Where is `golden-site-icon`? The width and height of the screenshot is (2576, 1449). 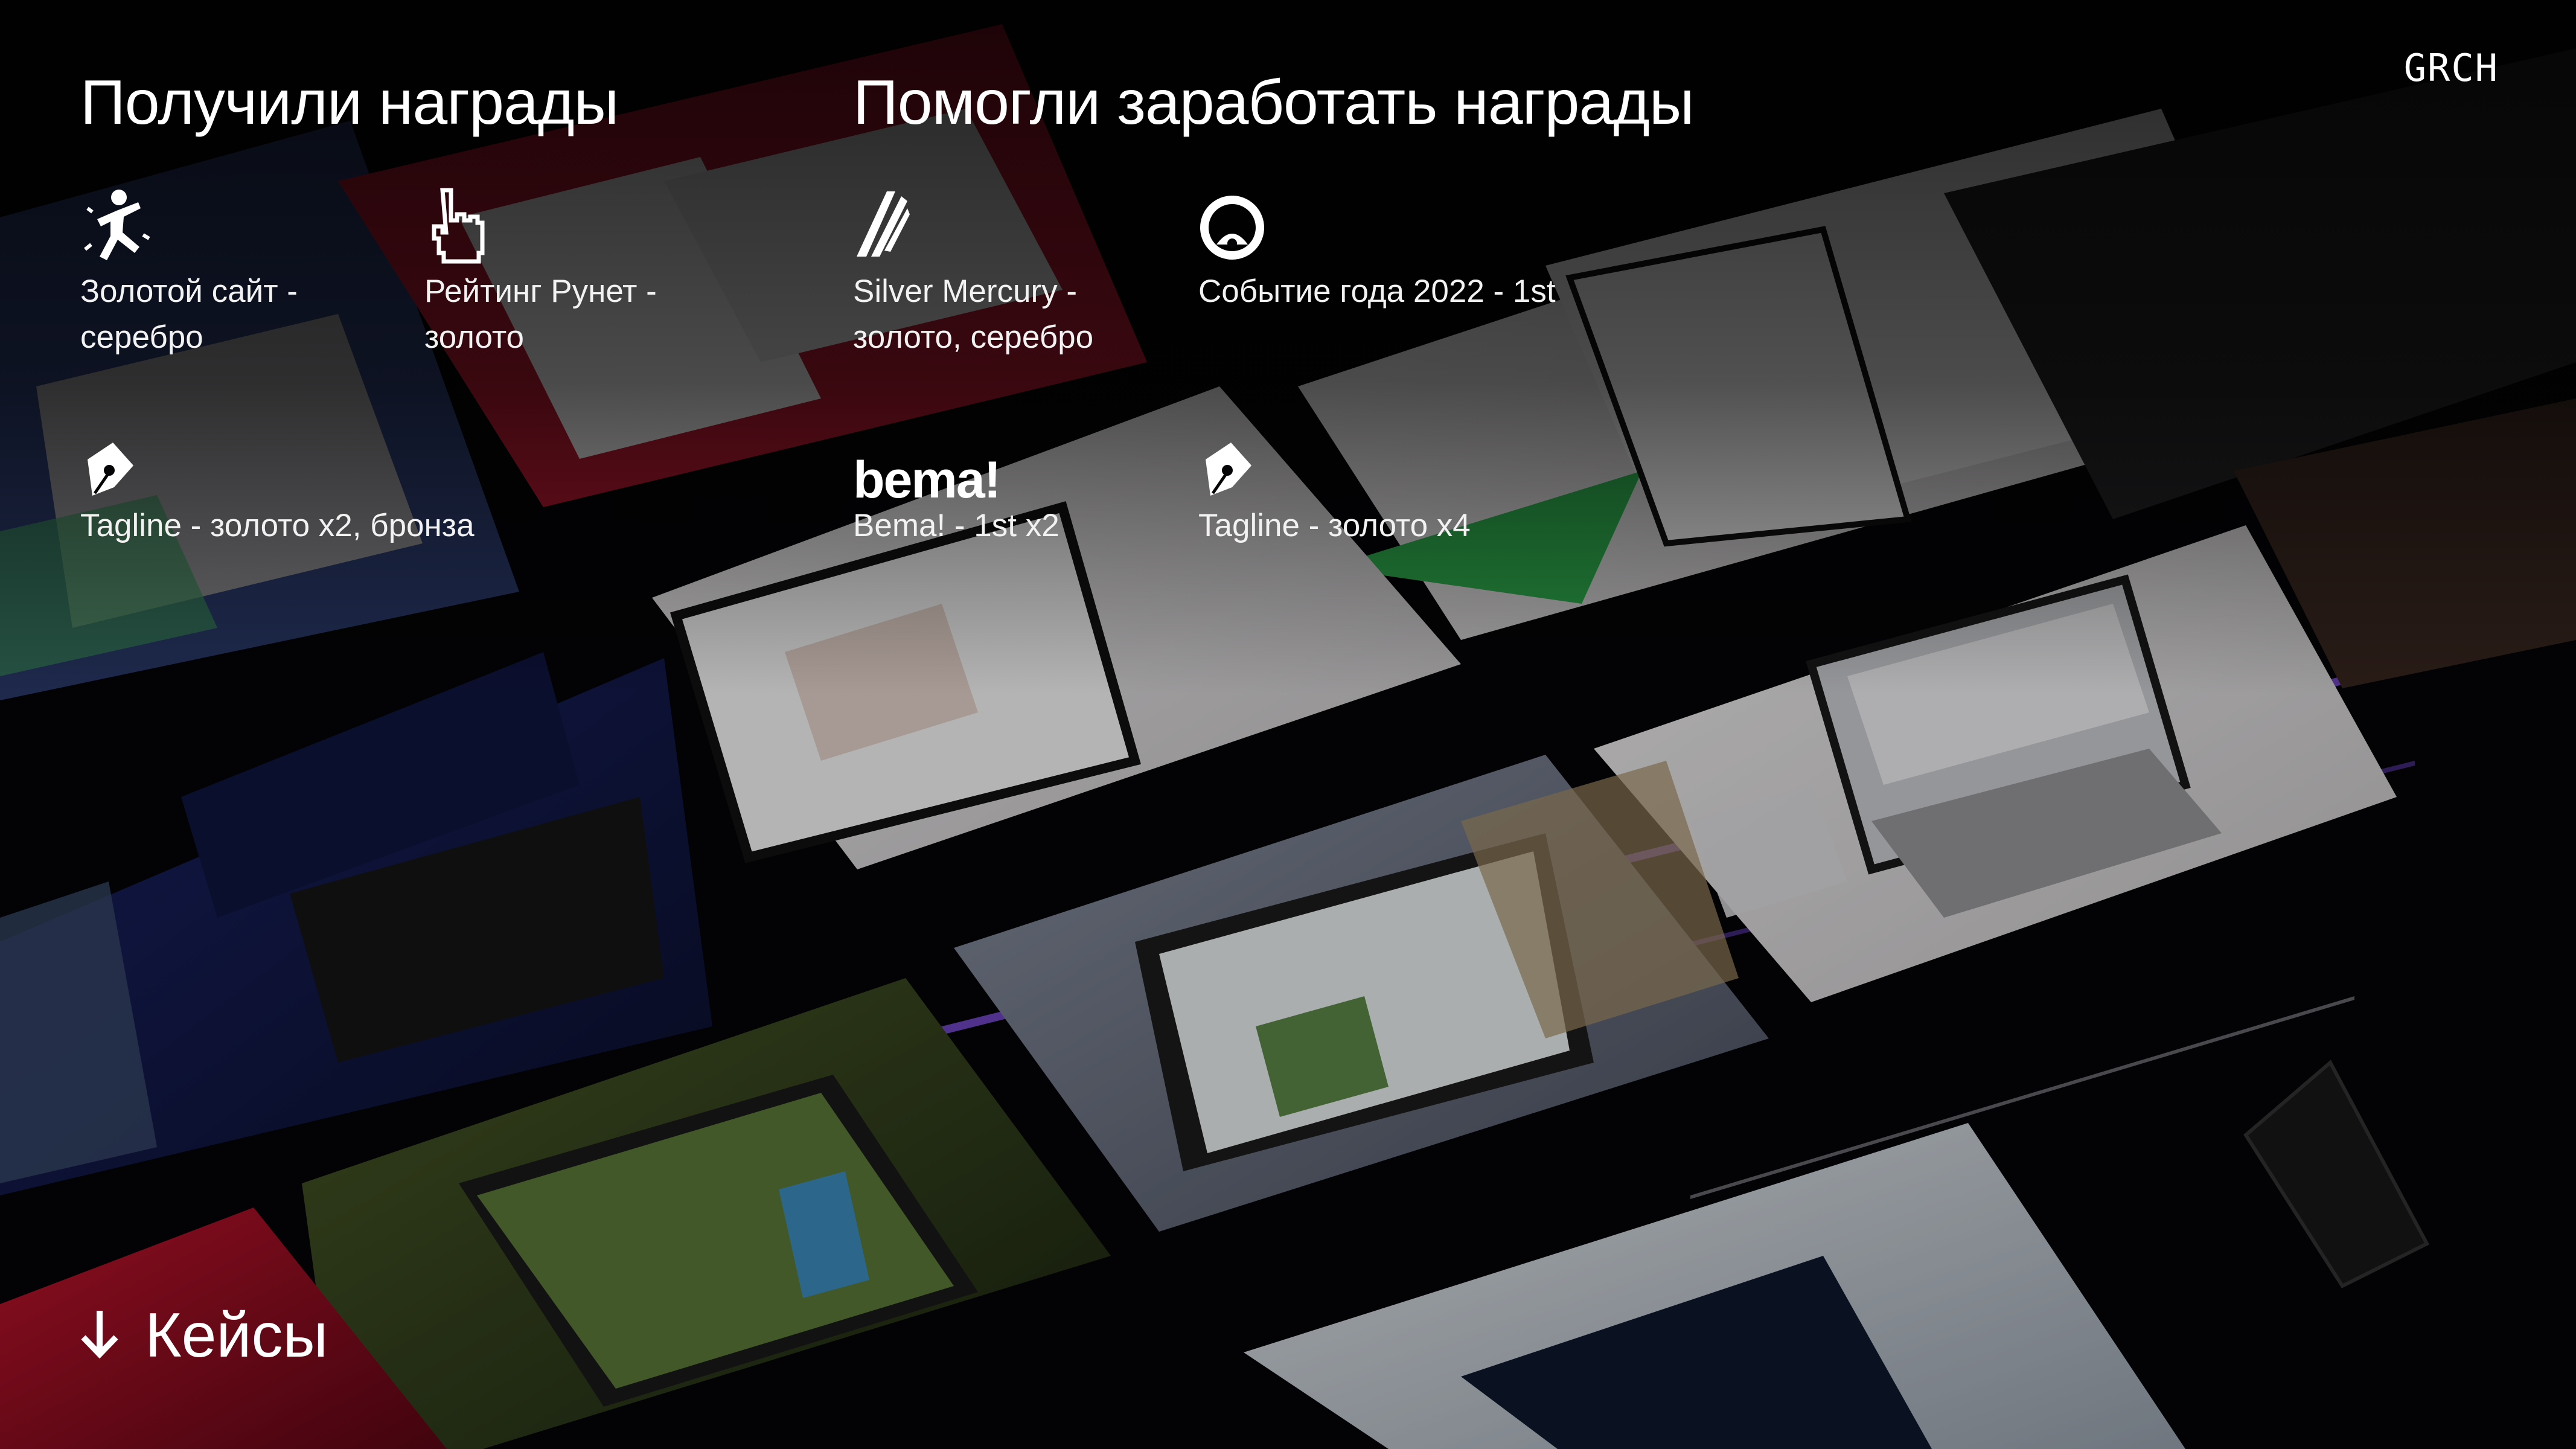 golden-site-icon is located at coordinates (249, 226).